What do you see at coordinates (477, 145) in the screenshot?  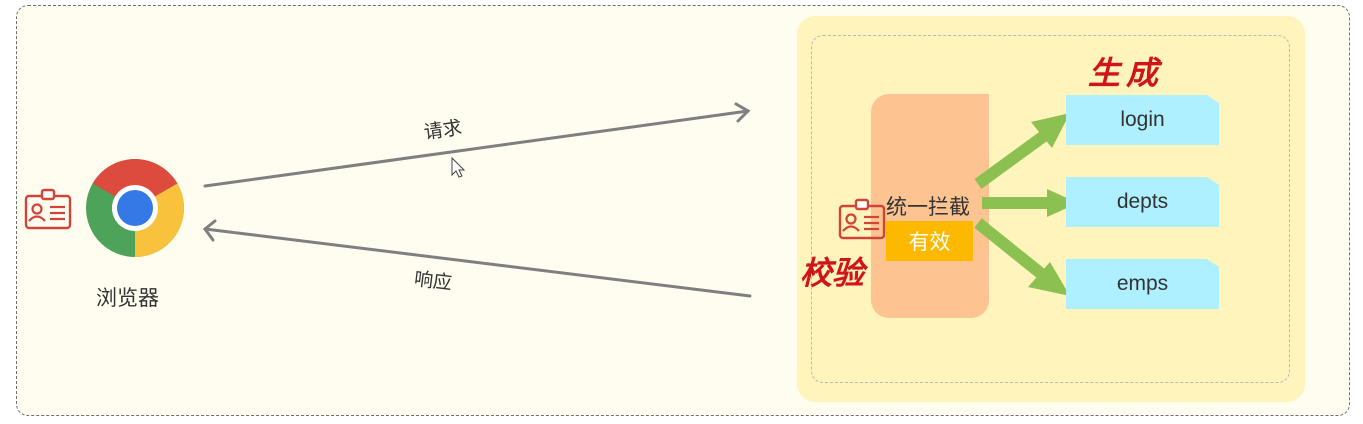 I see `request-arrow` at bounding box center [477, 145].